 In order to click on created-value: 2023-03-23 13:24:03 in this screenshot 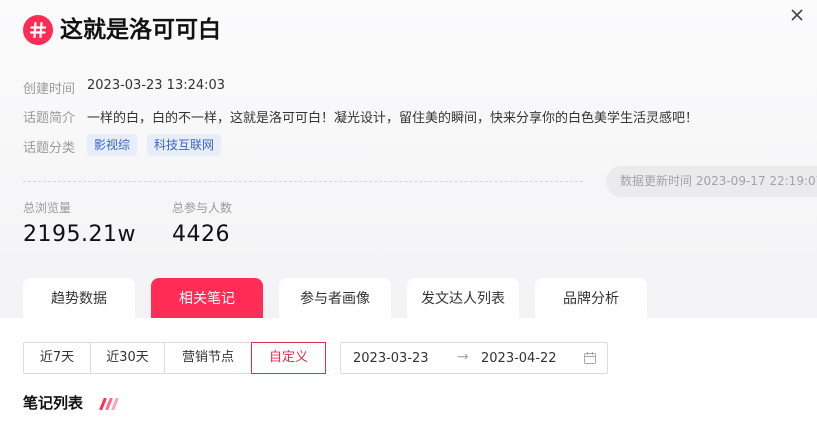, I will do `click(156, 85)`.